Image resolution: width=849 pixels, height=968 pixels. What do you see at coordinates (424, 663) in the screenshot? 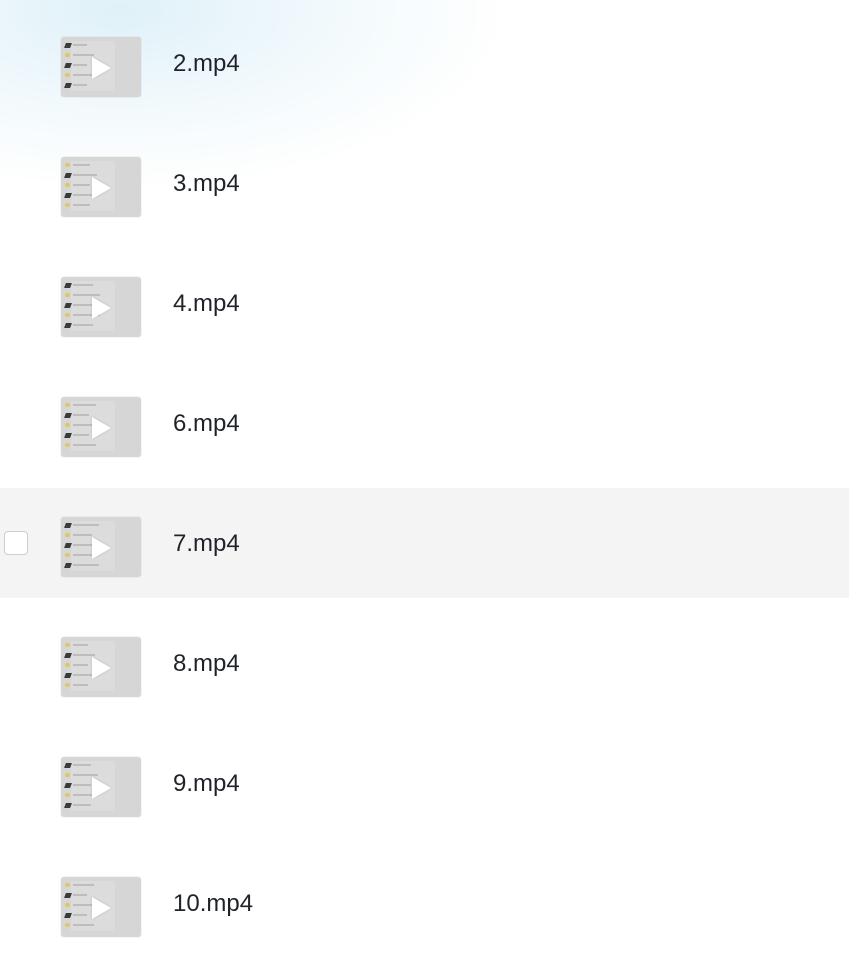
I see `file-row: 8.mp4` at bounding box center [424, 663].